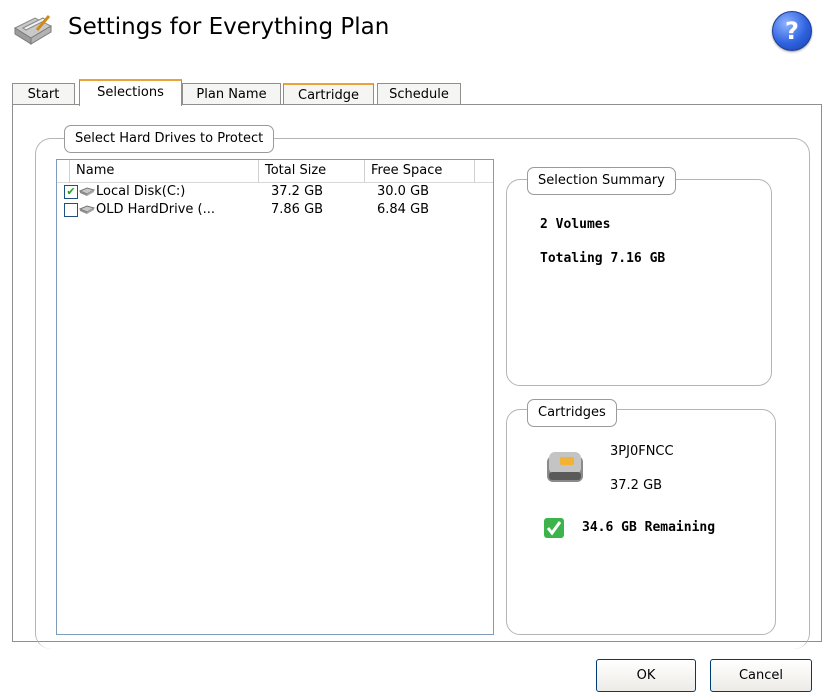 This screenshot has width=826, height=692. What do you see at coordinates (601, 181) in the screenshot?
I see `summary-legend: Selection Summary` at bounding box center [601, 181].